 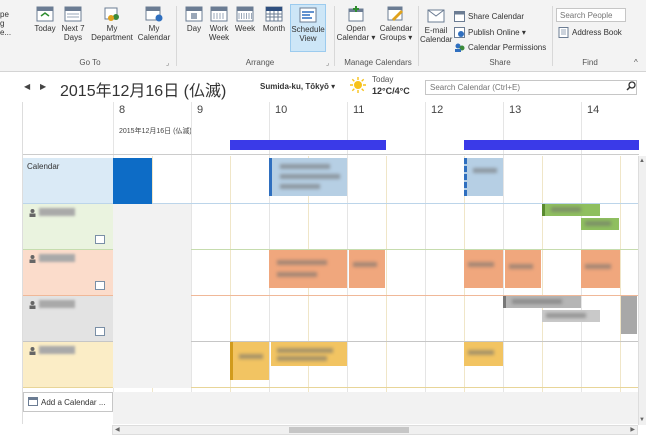 I want to click on scroll-right-arrow-icon: ▶, so click(x=632, y=429).